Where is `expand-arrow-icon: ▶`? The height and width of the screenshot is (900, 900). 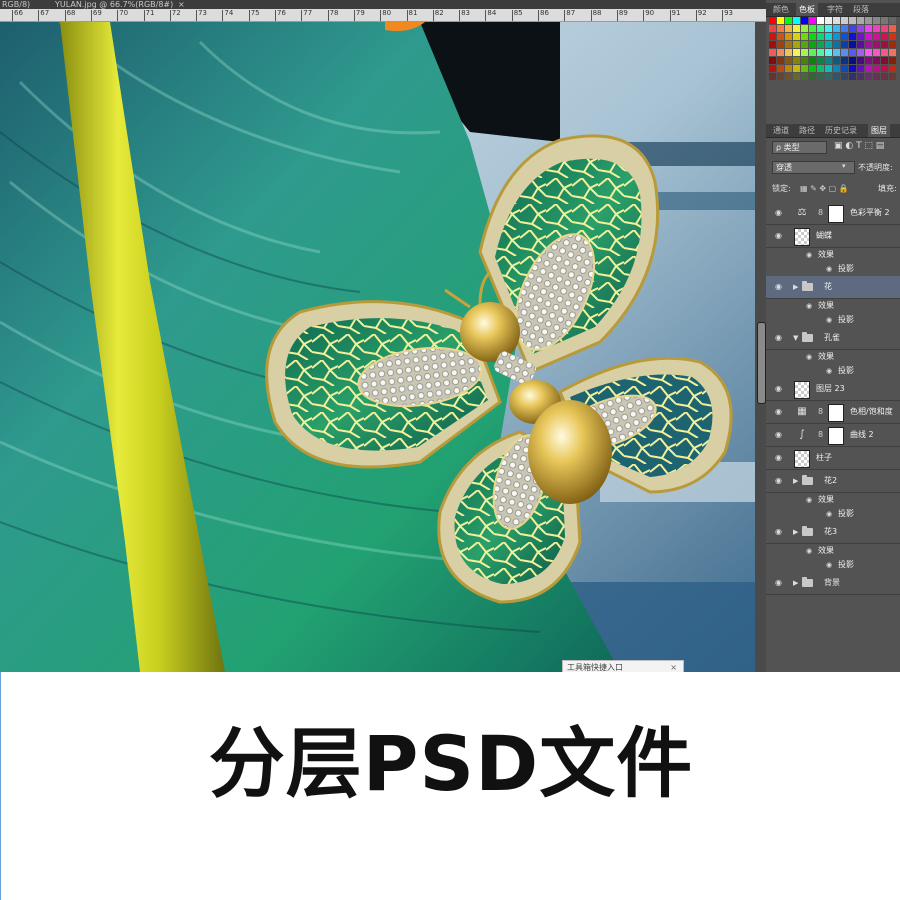
expand-arrow-icon: ▶ is located at coordinates (795, 583).